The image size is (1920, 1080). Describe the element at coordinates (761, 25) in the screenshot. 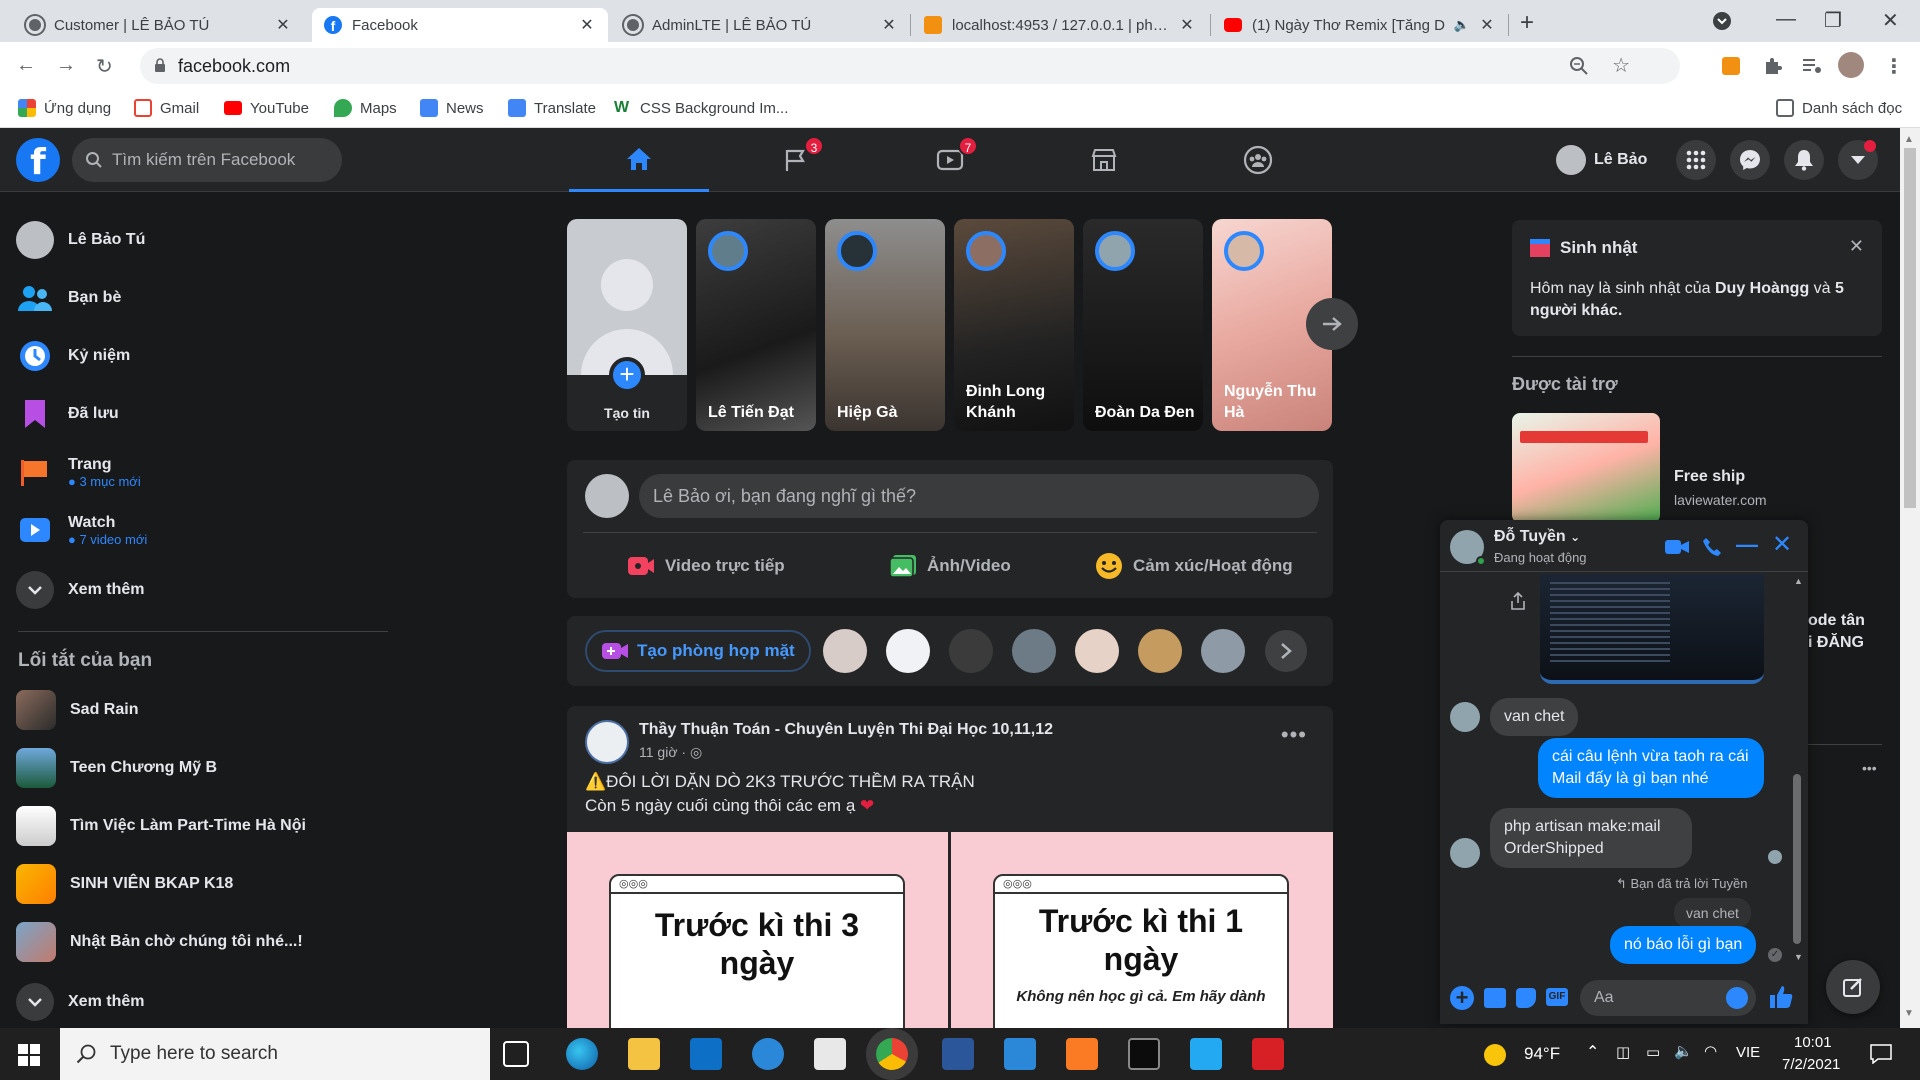

I see `tab-adminlte: AdminLTE | LÊ BẢO TÚ ✕` at that location.